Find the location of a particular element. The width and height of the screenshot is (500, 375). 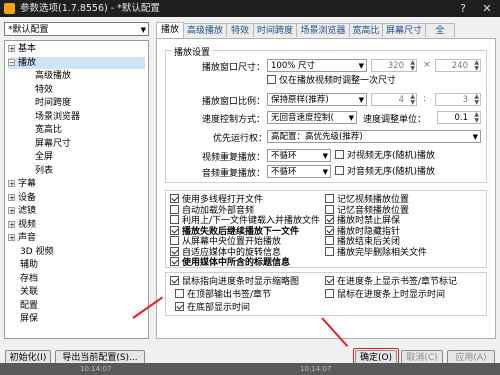

tab-item: 屏幕尺寸 is located at coordinates (404, 30).